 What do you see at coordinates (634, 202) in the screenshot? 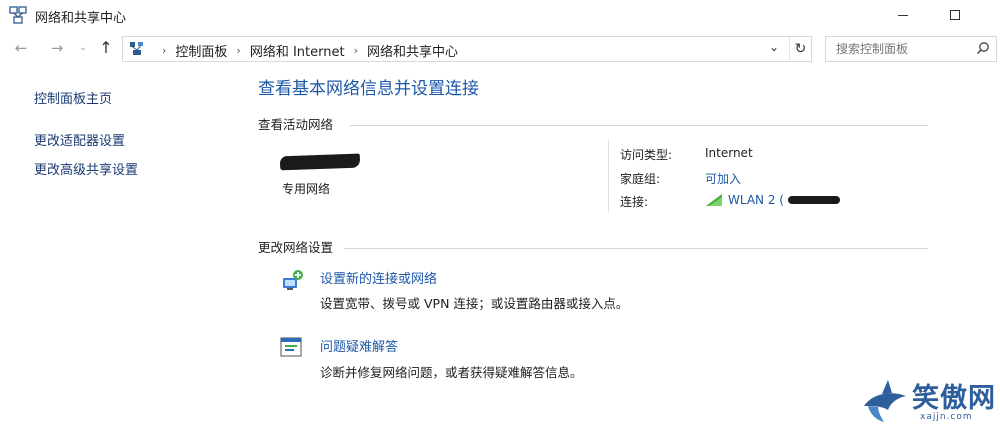
I see `connection-label: 连接:` at bounding box center [634, 202].